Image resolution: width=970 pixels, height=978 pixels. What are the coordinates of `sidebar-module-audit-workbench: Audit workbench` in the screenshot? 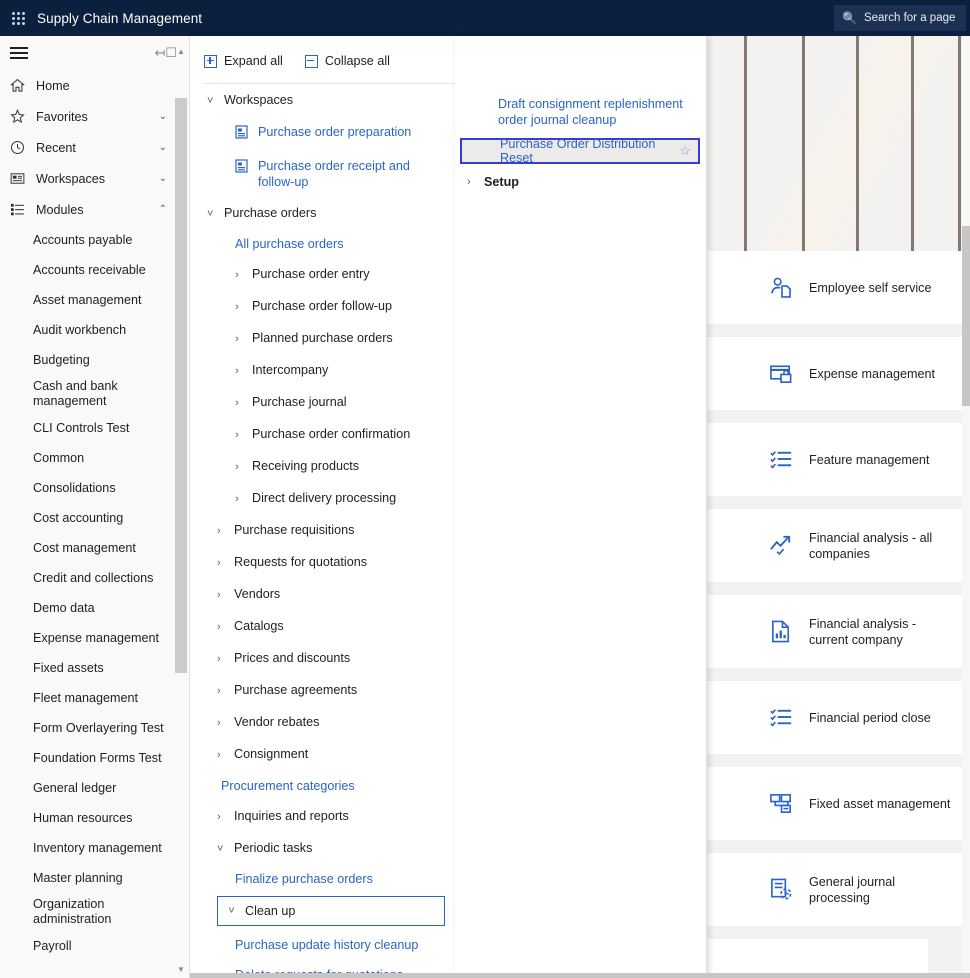 It's located at (94, 330).